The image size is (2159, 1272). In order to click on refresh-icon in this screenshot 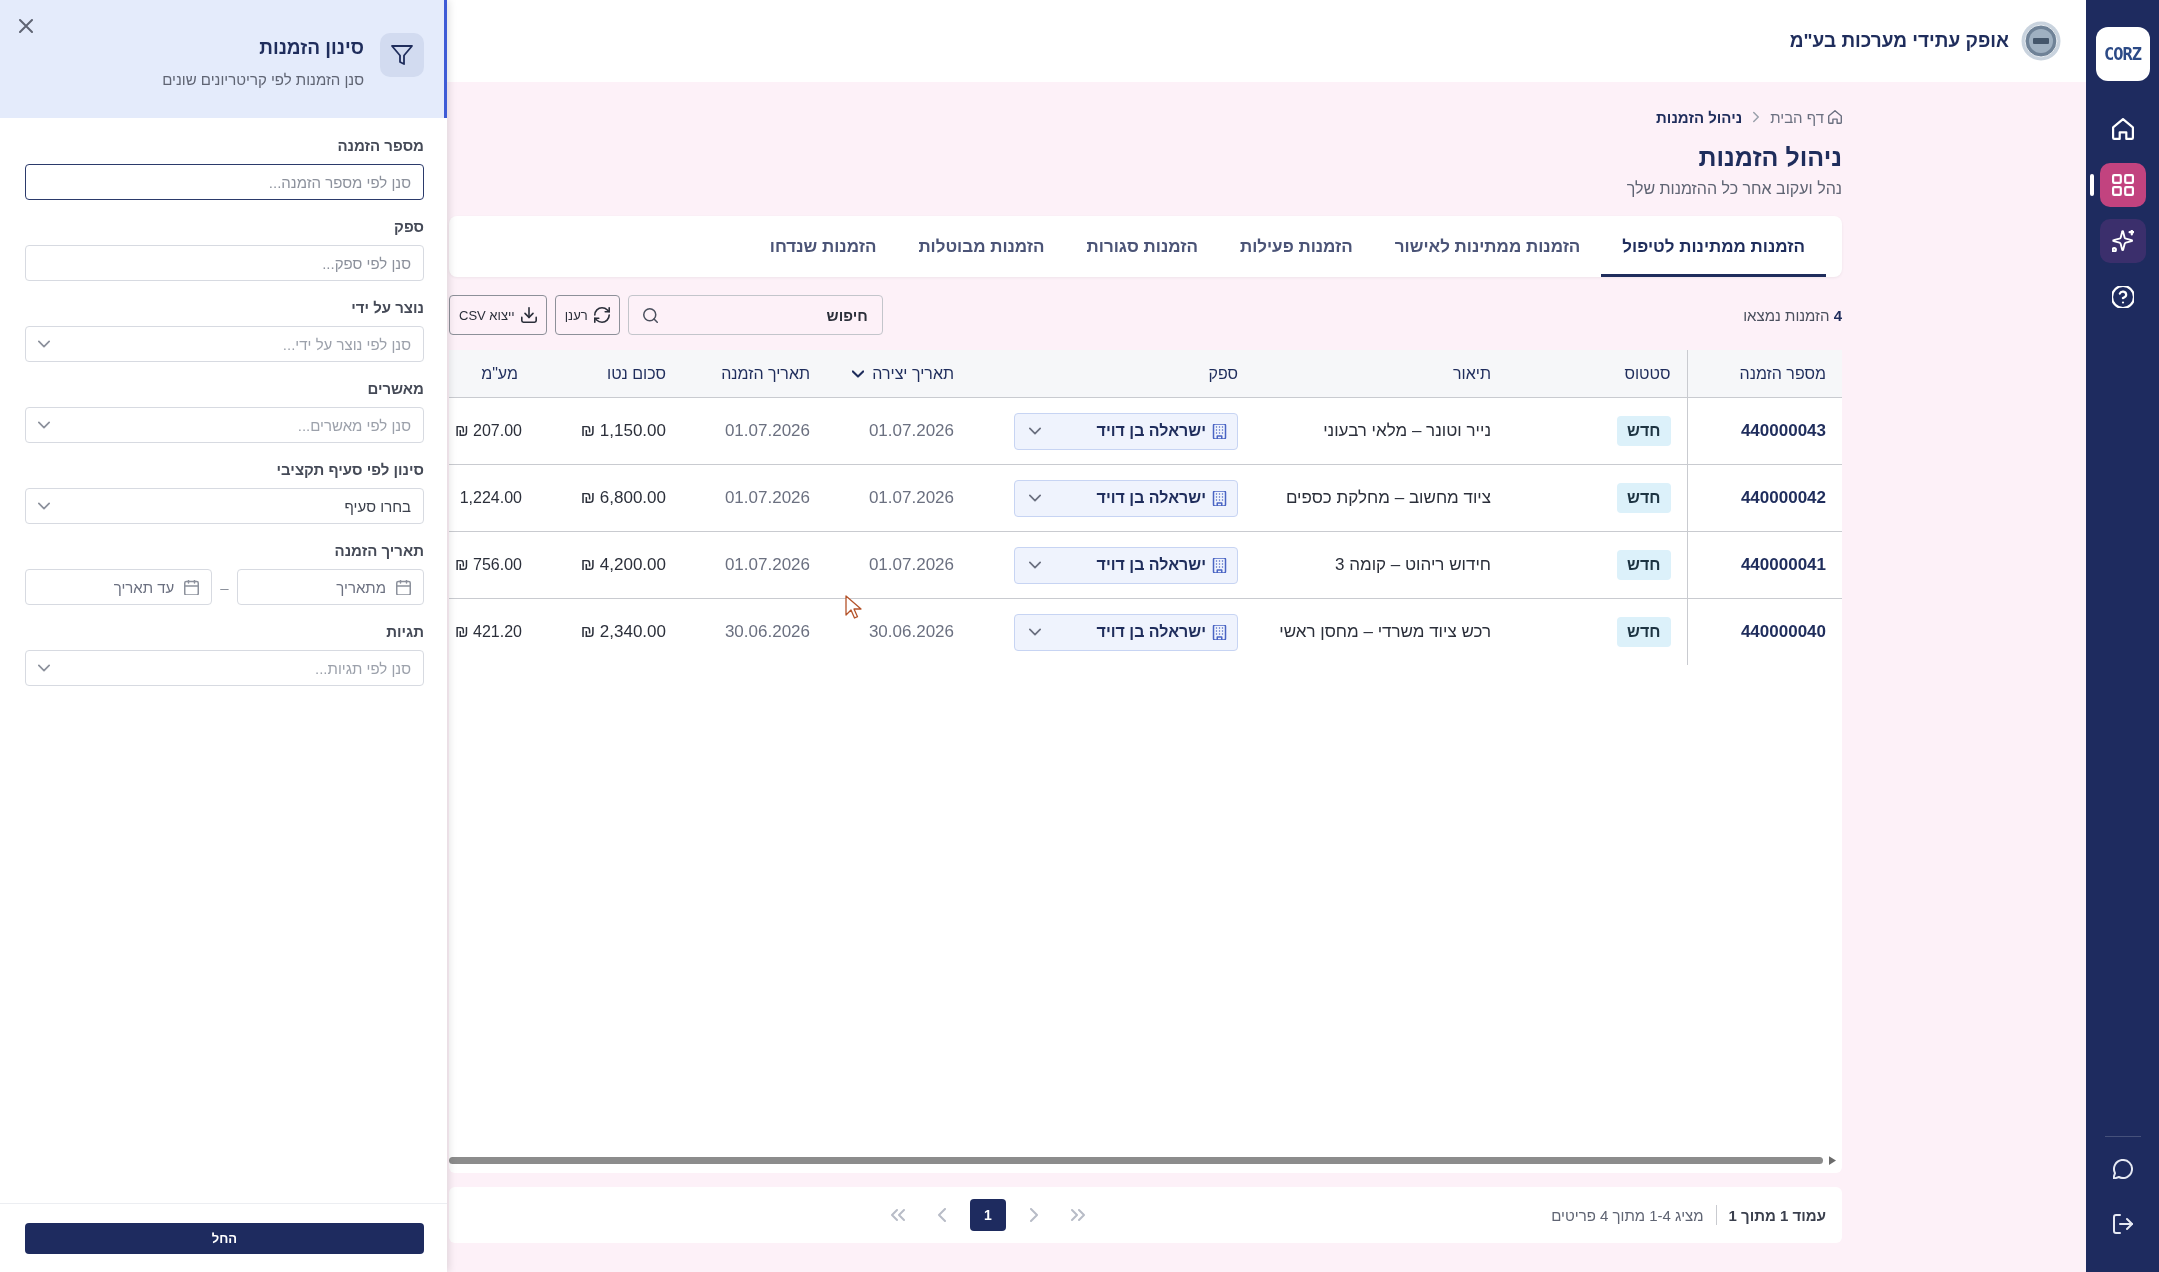, I will do `click(601, 315)`.